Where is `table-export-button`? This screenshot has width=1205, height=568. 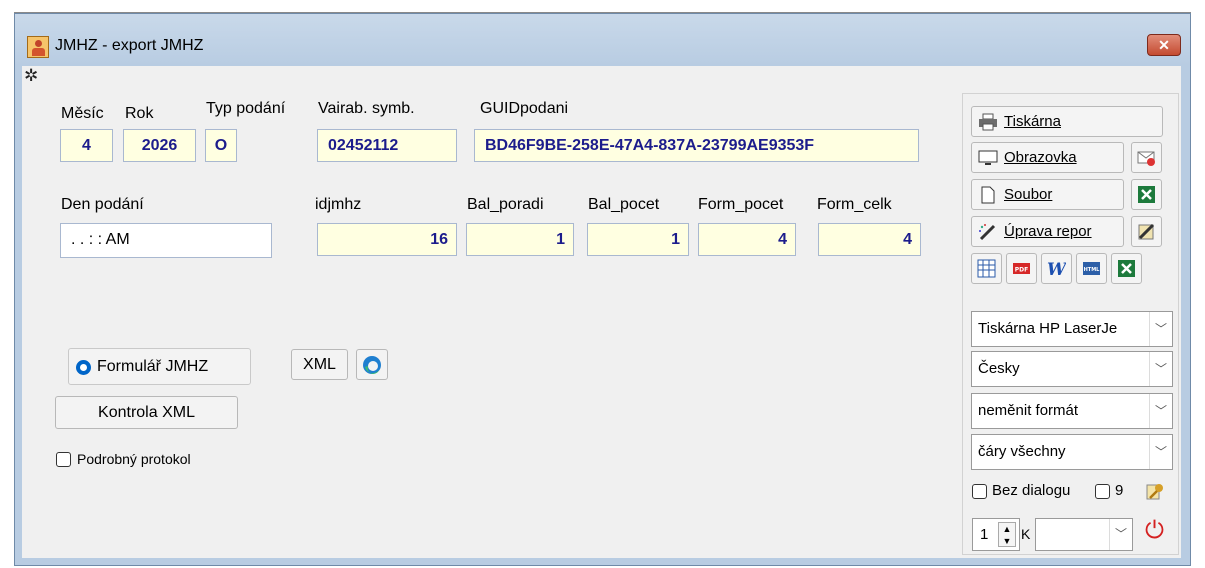
table-export-button is located at coordinates (986, 268).